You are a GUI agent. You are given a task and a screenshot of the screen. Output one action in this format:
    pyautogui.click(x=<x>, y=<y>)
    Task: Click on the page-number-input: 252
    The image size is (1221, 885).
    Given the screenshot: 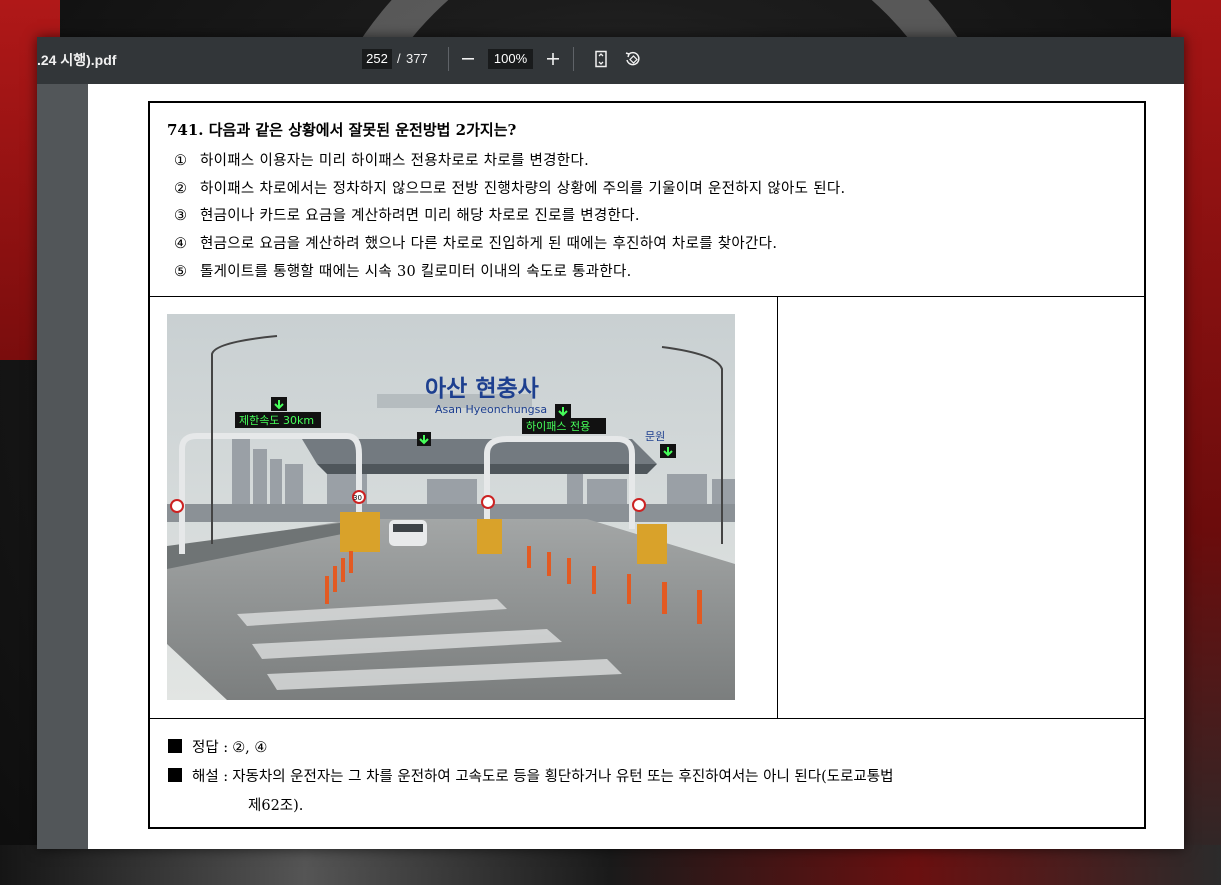 What is the action you would take?
    pyautogui.click(x=377, y=59)
    